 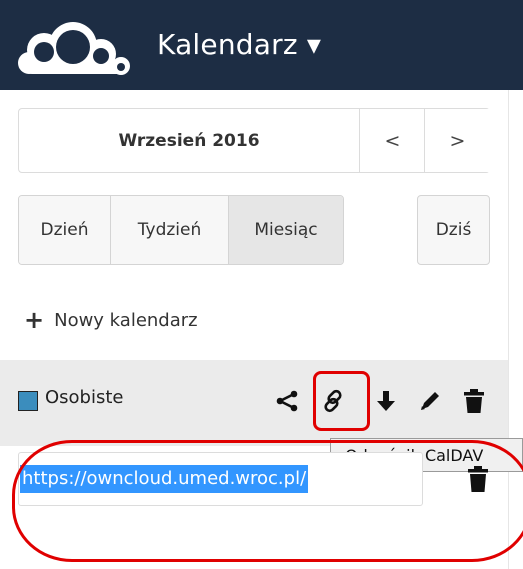 I want to click on share-icon, so click(x=287, y=401).